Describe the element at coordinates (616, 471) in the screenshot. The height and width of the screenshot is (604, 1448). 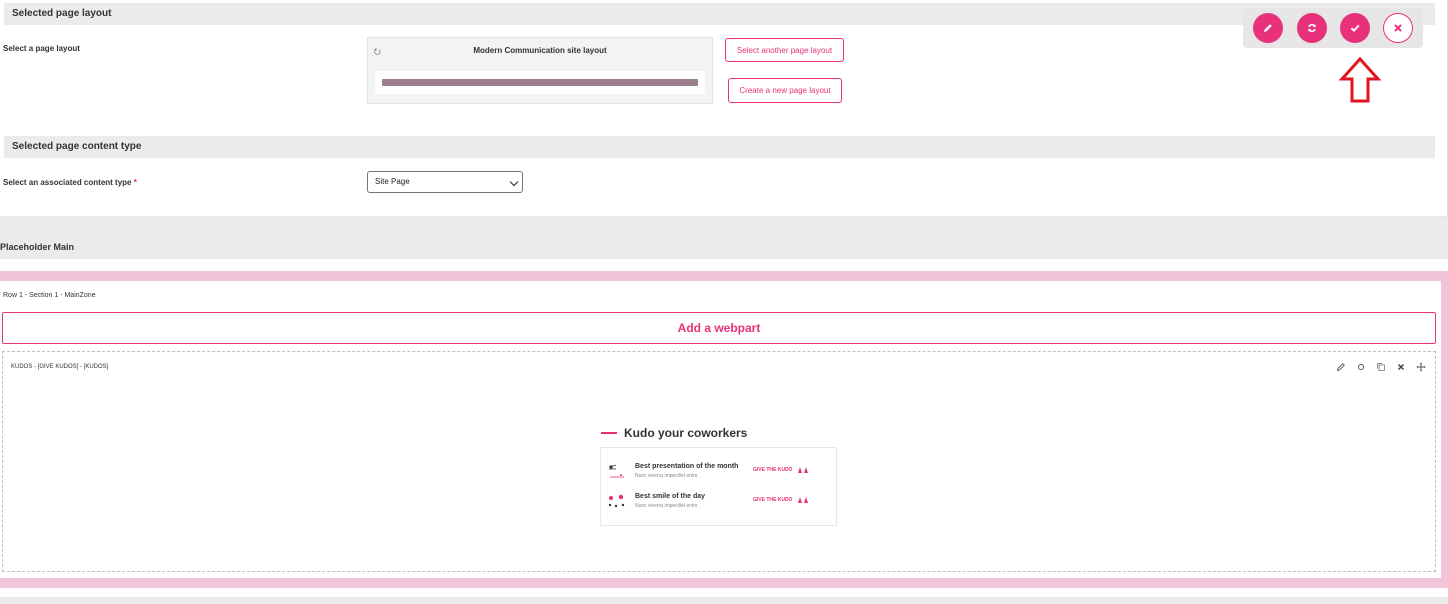
I see `presentation-icon` at that location.